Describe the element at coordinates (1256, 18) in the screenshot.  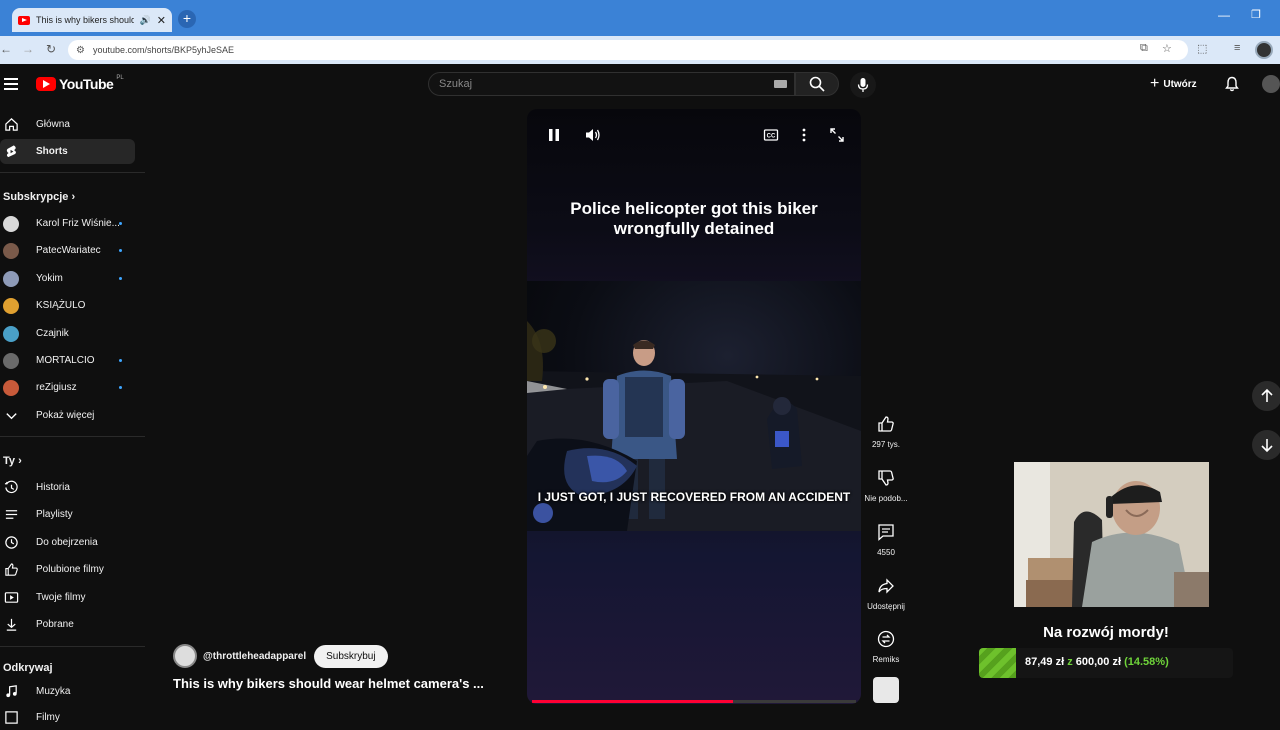
I see `restore-window-button: ❐` at that location.